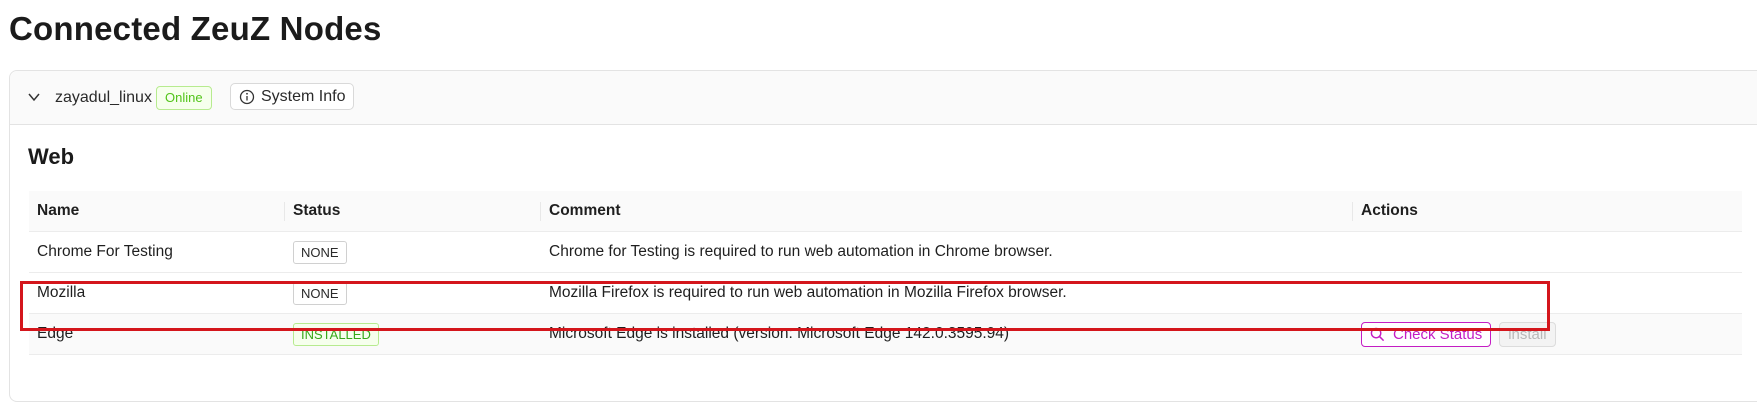 This screenshot has width=1757, height=402. Describe the element at coordinates (303, 96) in the screenshot. I see `system-info-label: System Info` at that location.